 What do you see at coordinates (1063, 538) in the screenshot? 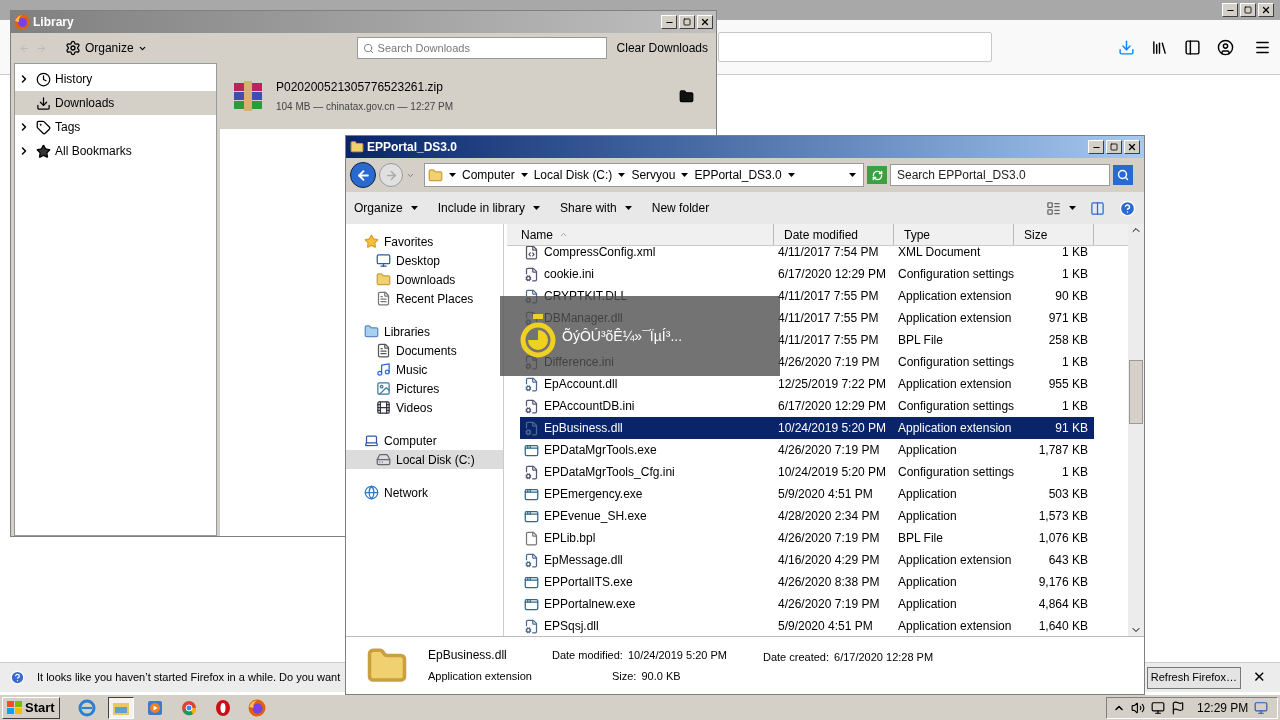
I see `size-cell-text: 1,076 KB` at bounding box center [1063, 538].